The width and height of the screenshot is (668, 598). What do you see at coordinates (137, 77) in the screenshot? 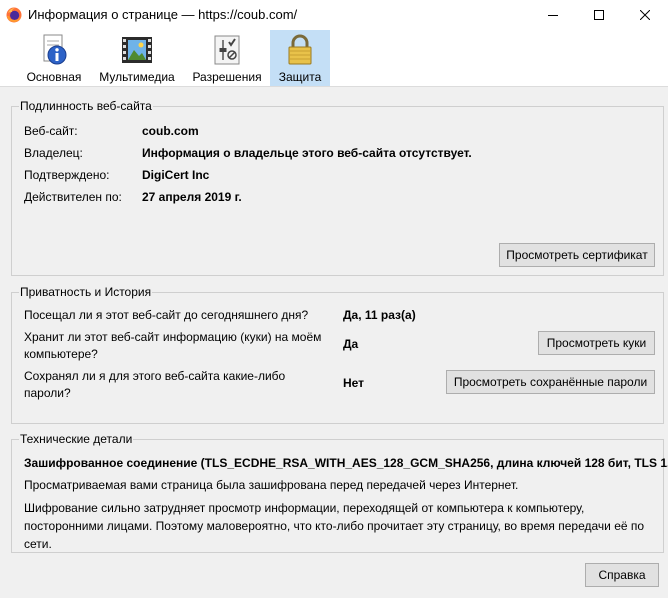
I see `tab-media-label: Мультимедиа` at bounding box center [137, 77].